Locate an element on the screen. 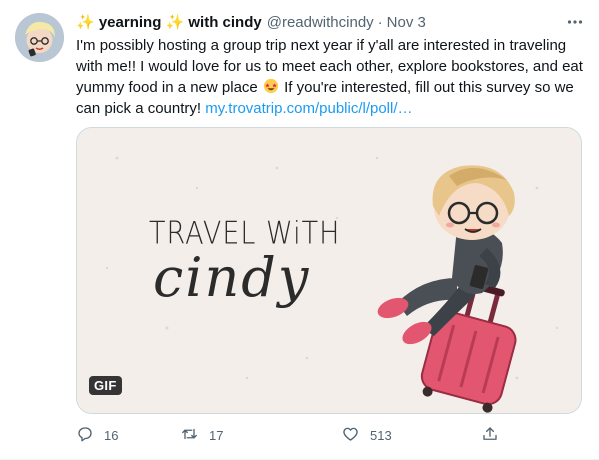 The height and width of the screenshot is (460, 599). reply-icon is located at coordinates (85, 435).